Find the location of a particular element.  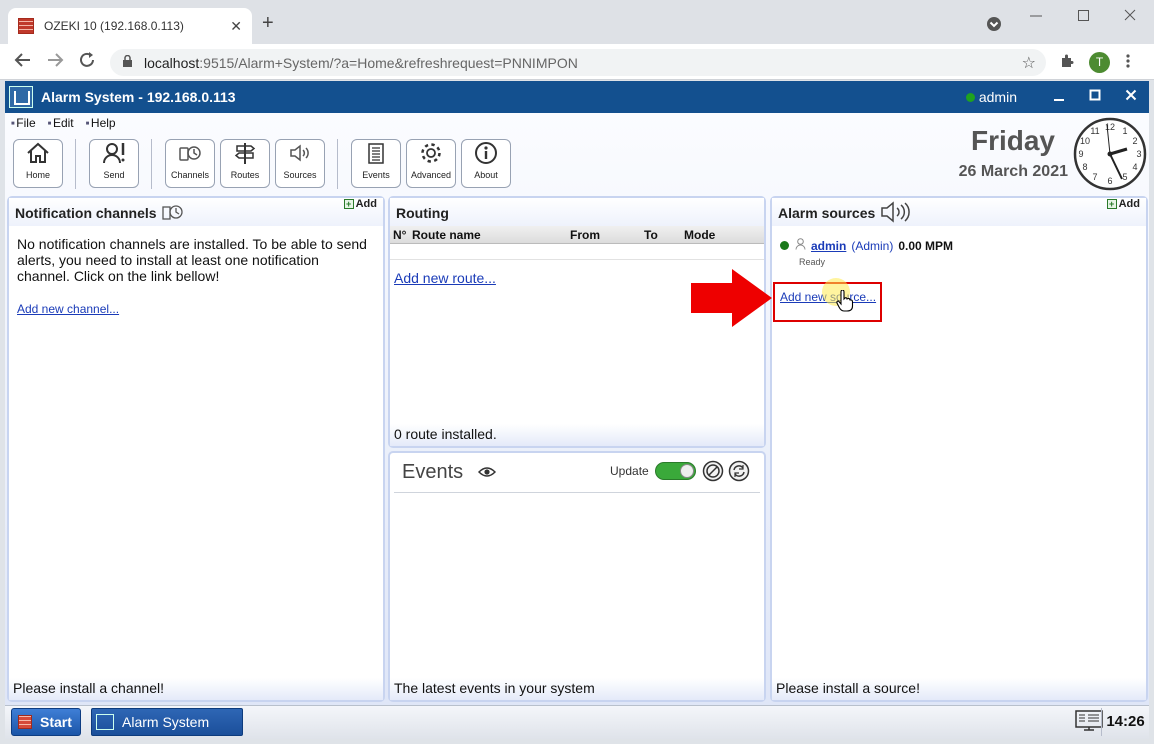

about-label: About is located at coordinates (486, 175).